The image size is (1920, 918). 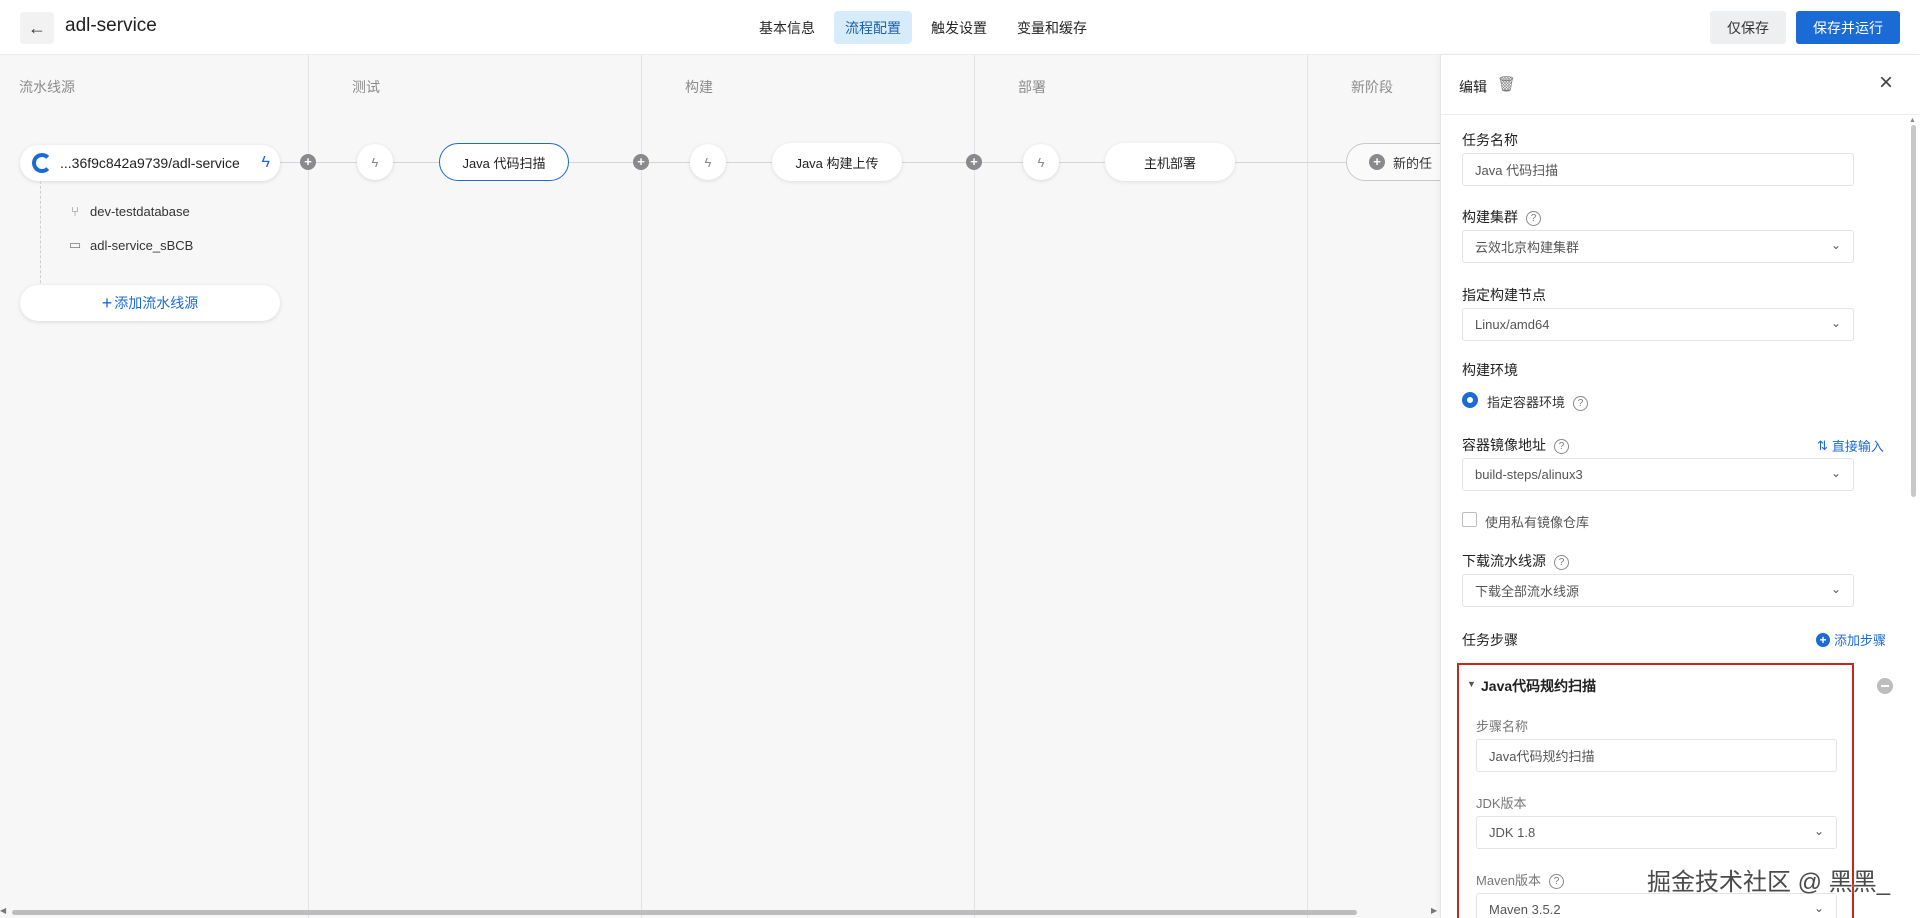 I want to click on stage-title-deploy: 部署, so click(x=1032, y=87).